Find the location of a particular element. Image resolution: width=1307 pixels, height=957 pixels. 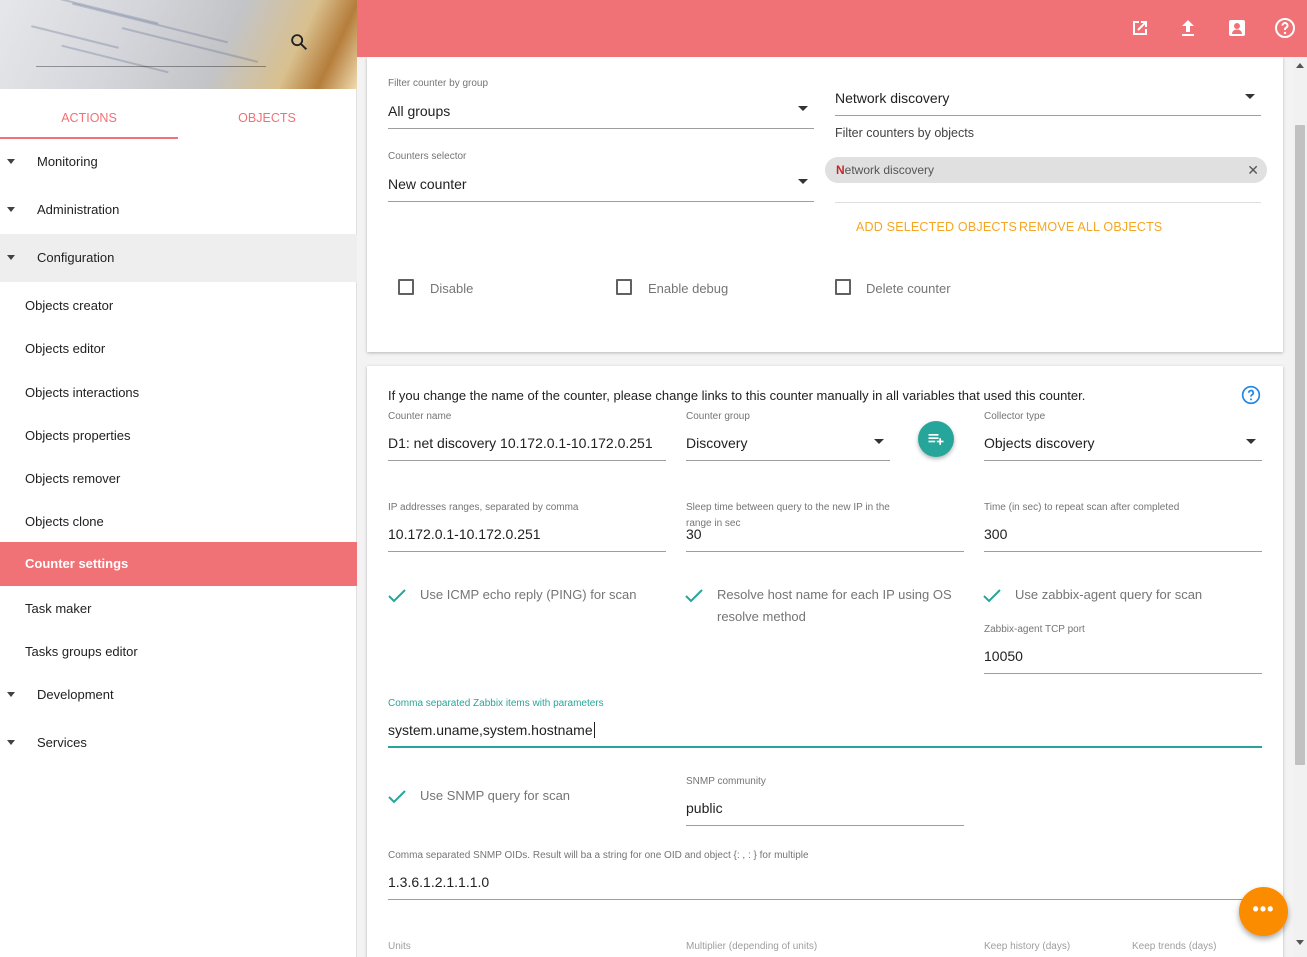

field-value: system.uname,system.hostname is located at coordinates (491, 730).